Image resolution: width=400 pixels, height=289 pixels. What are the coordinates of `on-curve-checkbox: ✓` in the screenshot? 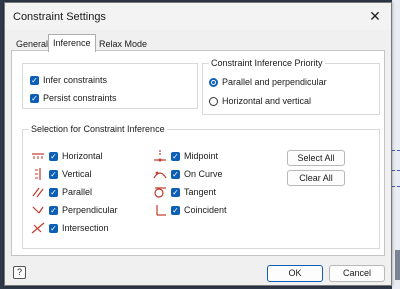 It's located at (175, 174).